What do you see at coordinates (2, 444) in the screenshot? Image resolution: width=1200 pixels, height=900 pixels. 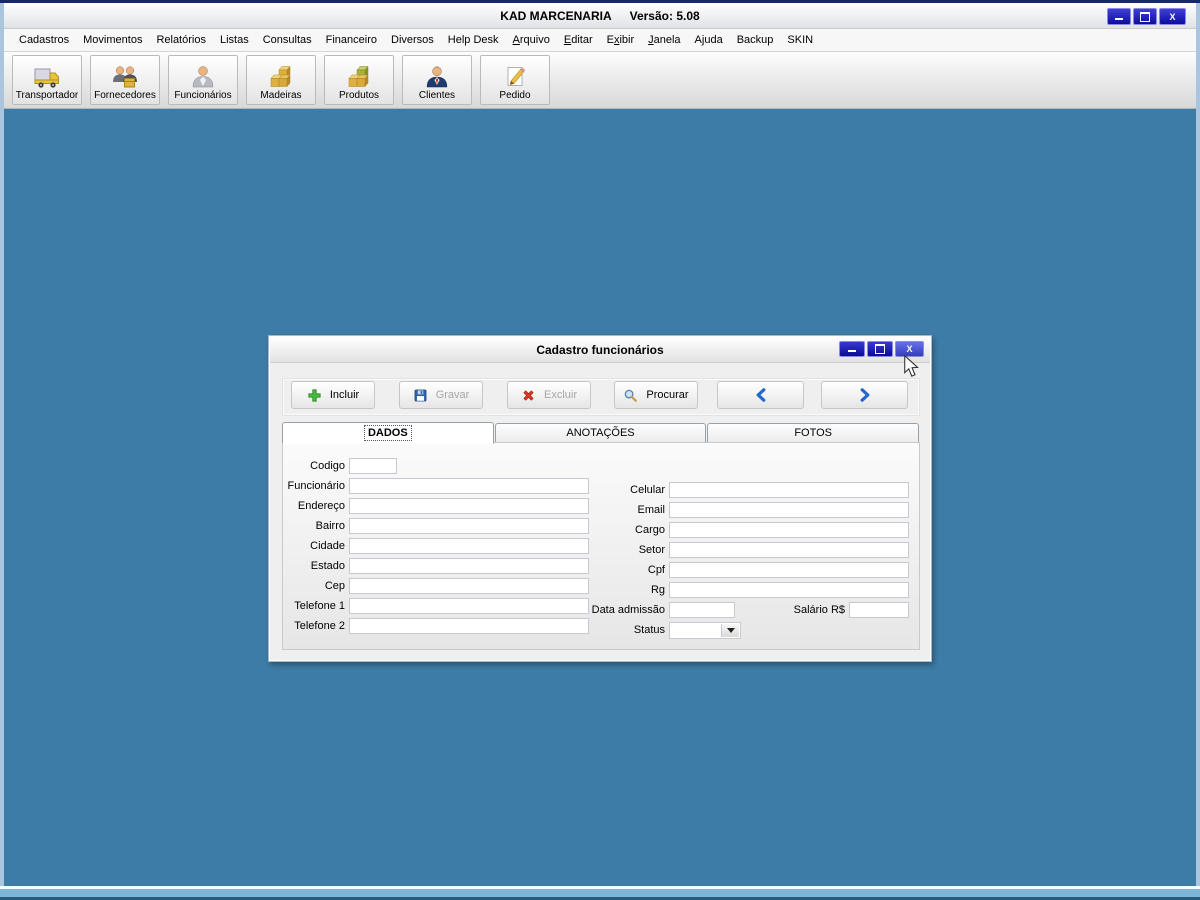 I see `window-frame-left` at bounding box center [2, 444].